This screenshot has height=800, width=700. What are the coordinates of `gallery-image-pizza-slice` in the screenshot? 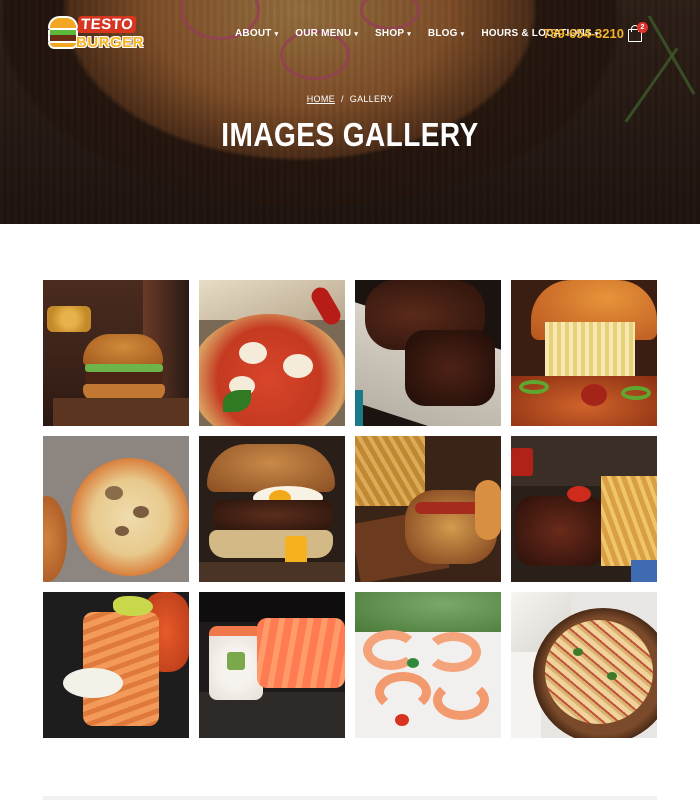 It's located at (584, 353).